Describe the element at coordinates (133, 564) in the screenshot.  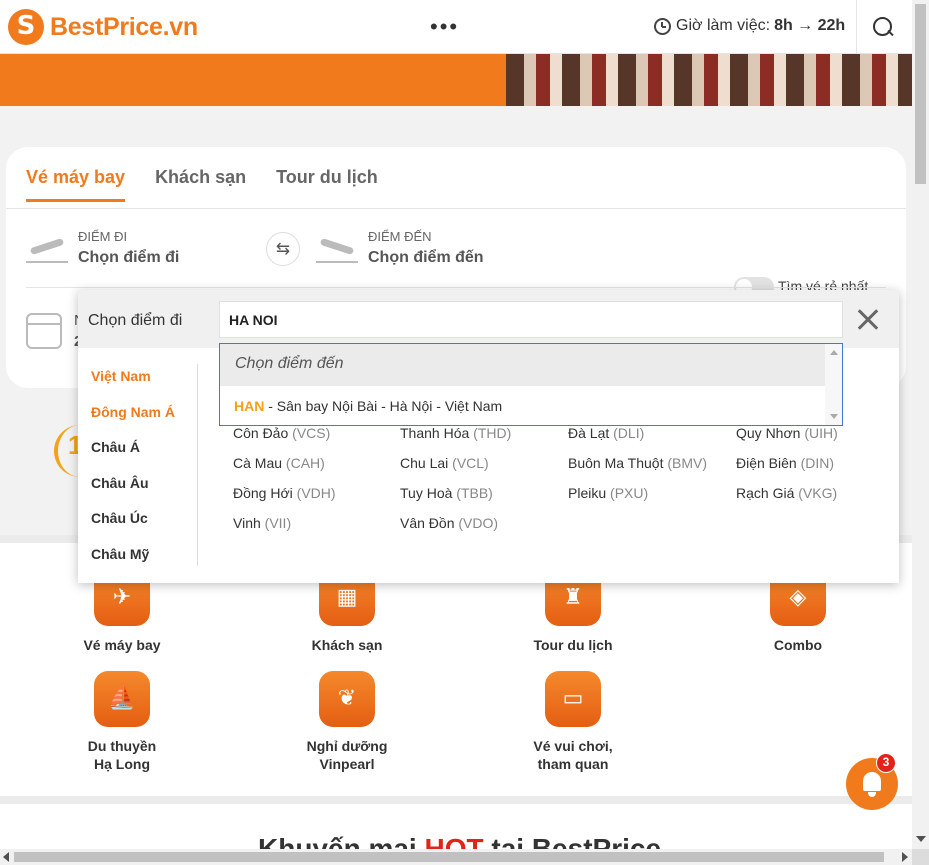
I see `region-america: Châu Mỹ` at that location.